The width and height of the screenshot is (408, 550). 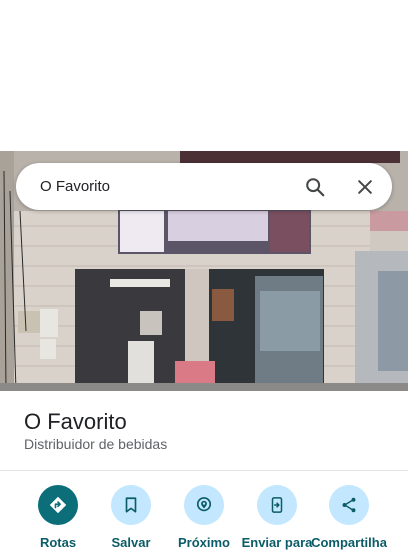 What do you see at coordinates (58, 505) in the screenshot?
I see `directions-icon` at bounding box center [58, 505].